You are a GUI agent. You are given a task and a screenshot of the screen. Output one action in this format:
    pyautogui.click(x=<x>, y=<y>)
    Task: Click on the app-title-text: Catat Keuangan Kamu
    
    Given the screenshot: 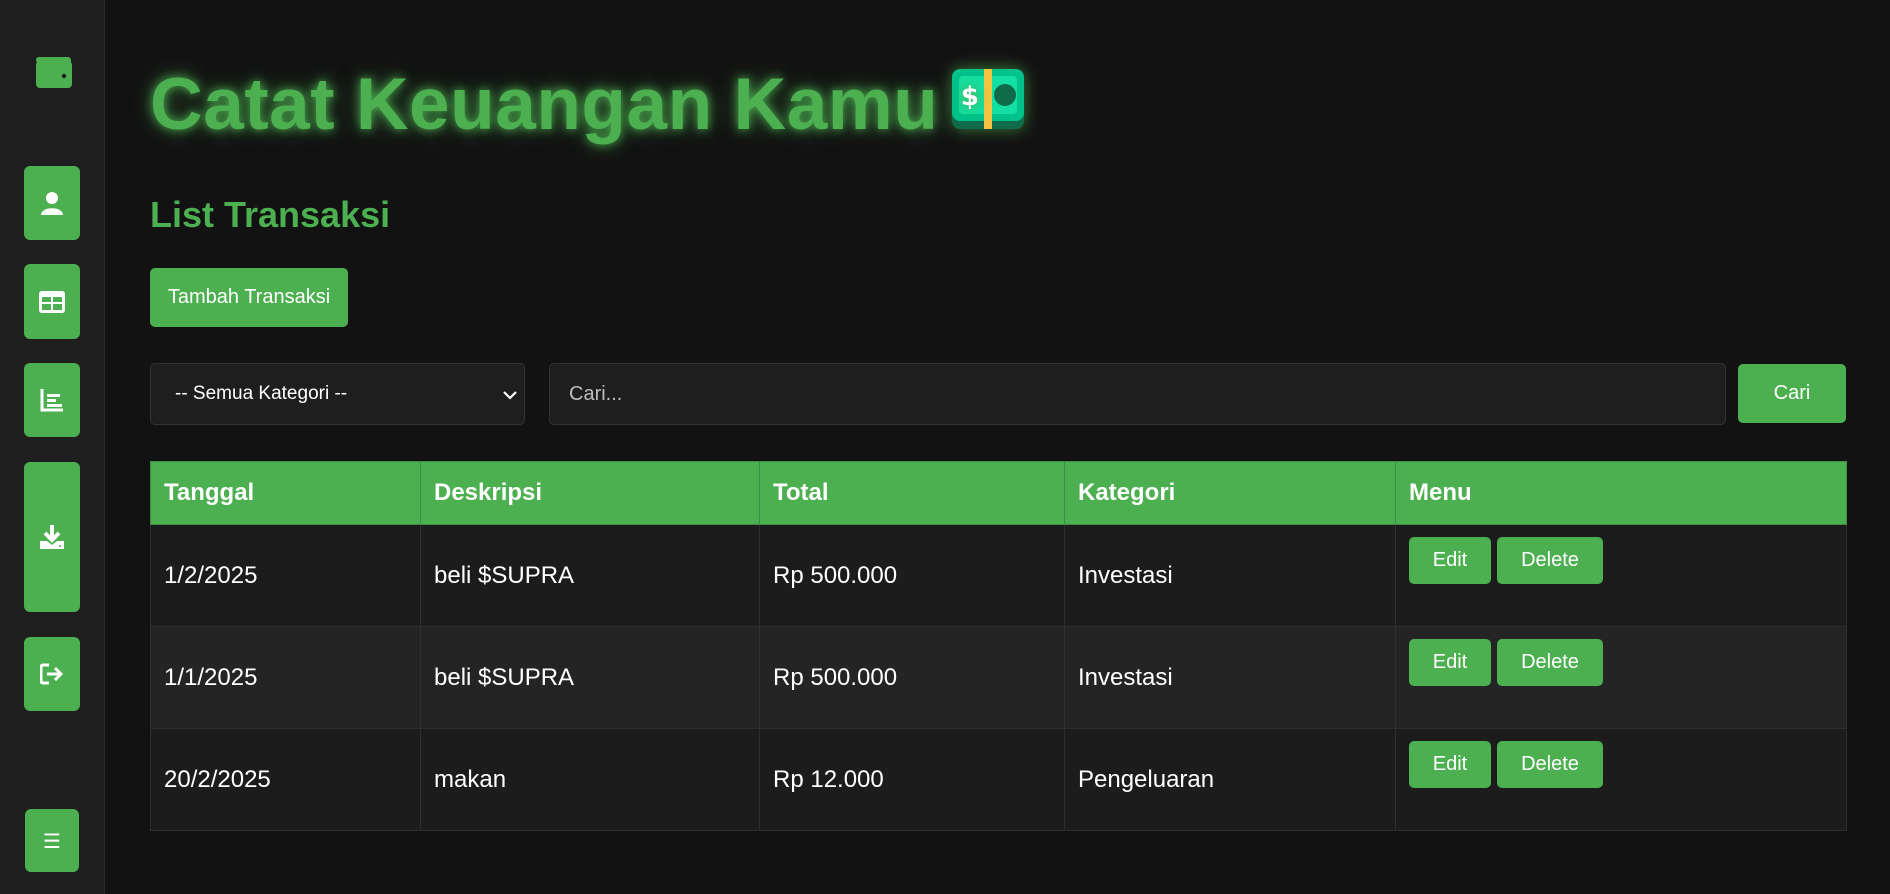 What is the action you would take?
    pyautogui.click(x=544, y=104)
    